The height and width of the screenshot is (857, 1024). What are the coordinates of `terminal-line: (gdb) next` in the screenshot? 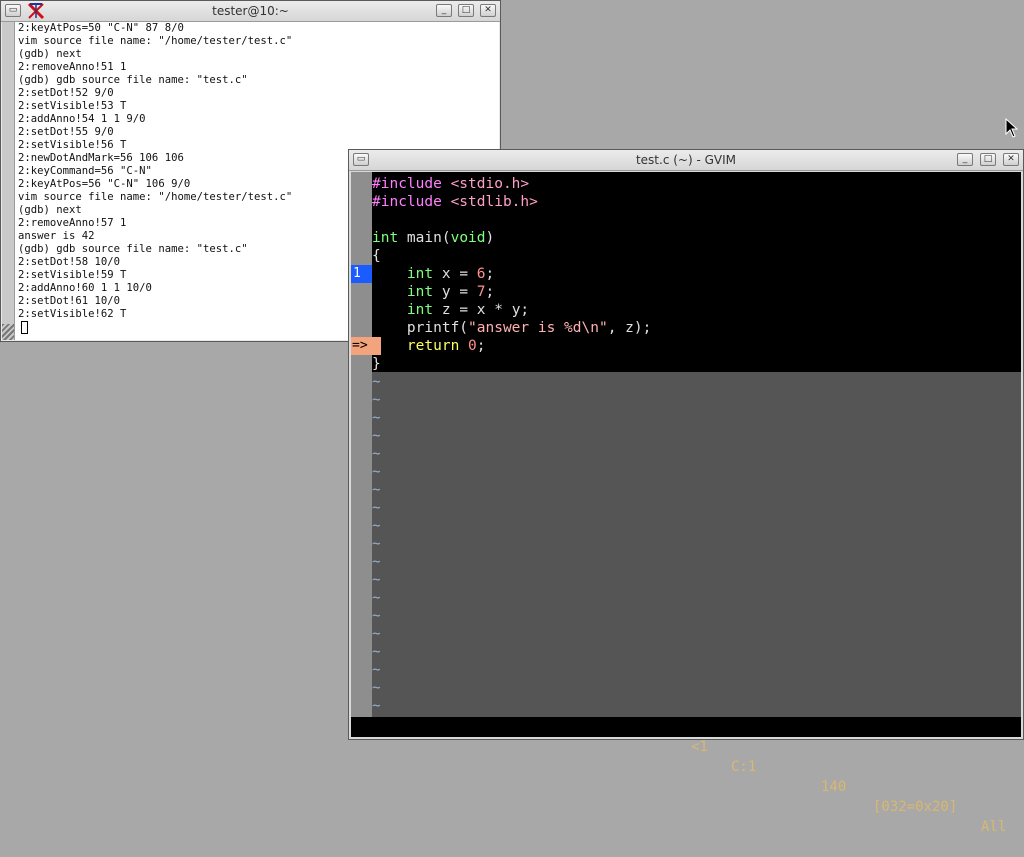 It's located at (50, 54).